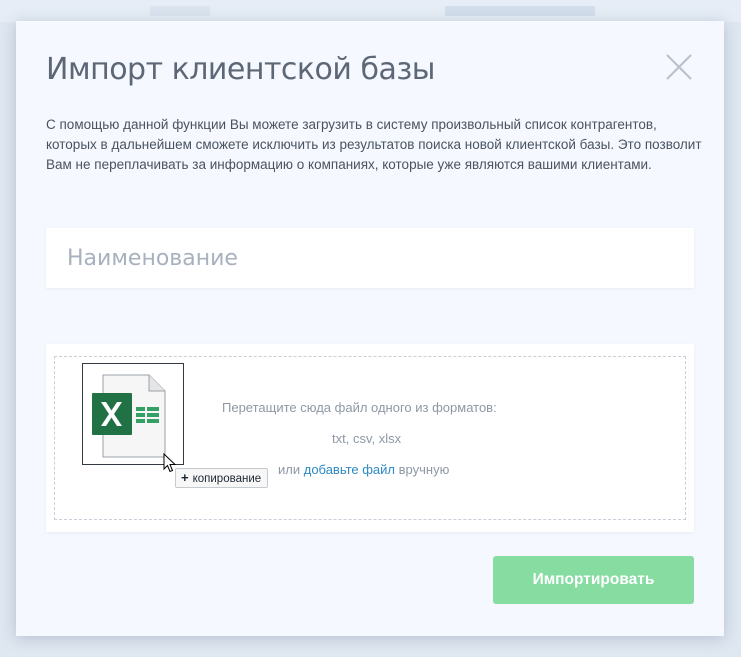 Image resolution: width=741 pixels, height=657 pixels. What do you see at coordinates (129, 416) in the screenshot?
I see `excel-file-icon` at bounding box center [129, 416].